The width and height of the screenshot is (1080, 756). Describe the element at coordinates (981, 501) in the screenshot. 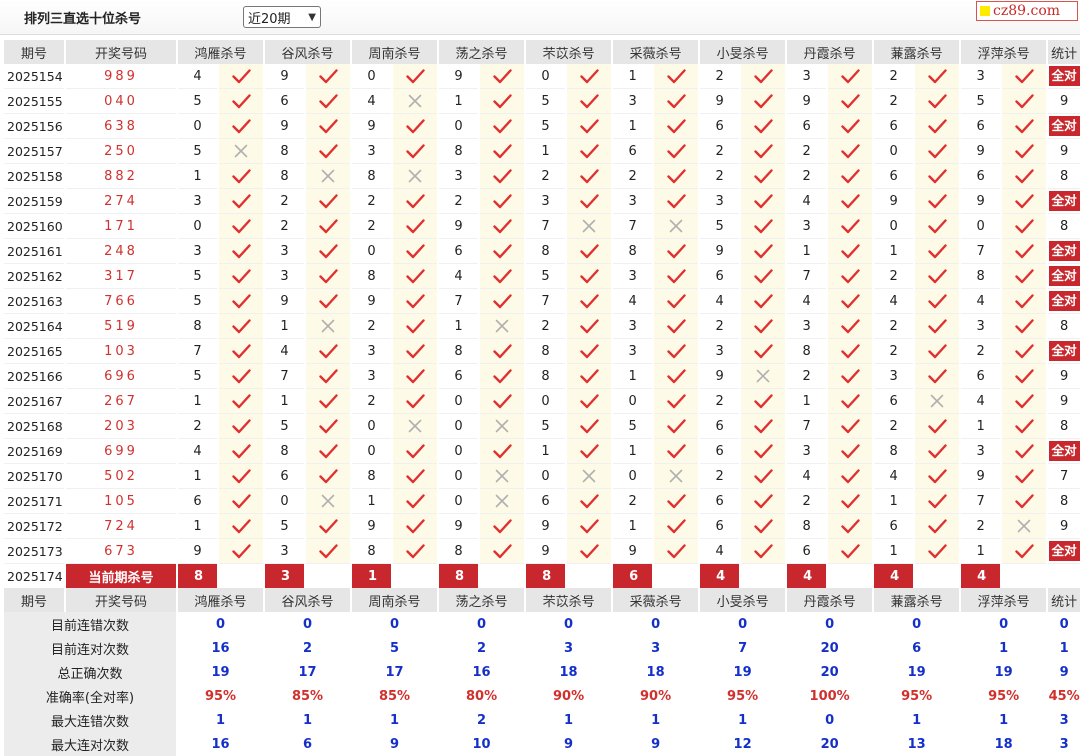

I see `kill-number-cell: 7` at that location.